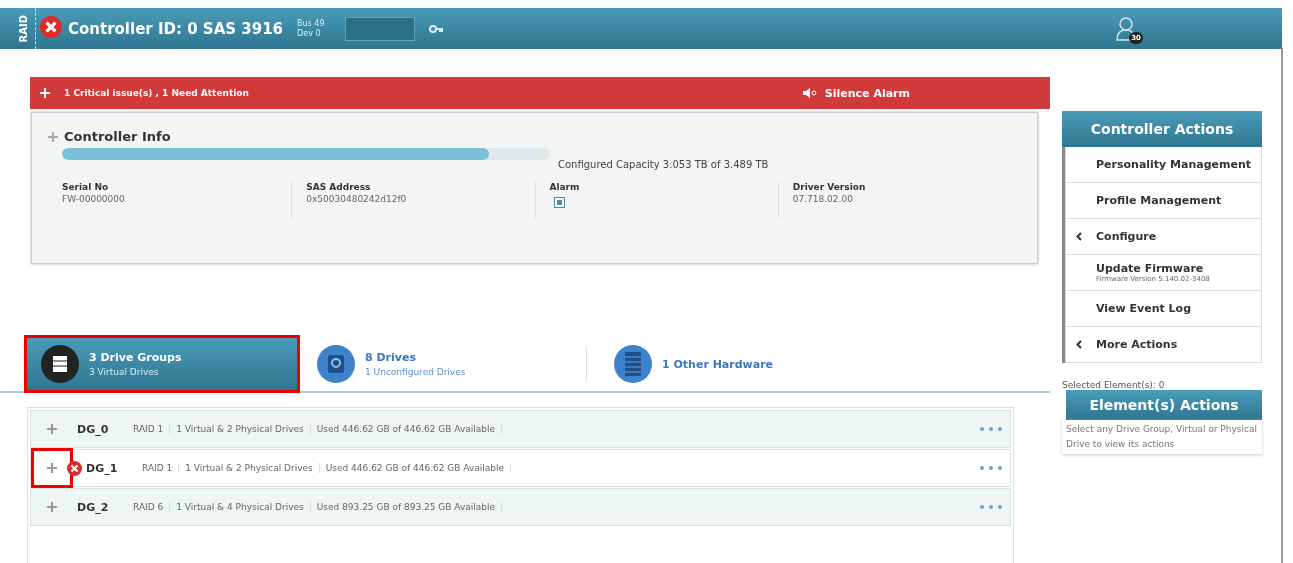  I want to click on summary-tab: 3 Drive Groups 3 Virtual Drives, so click(162, 364).